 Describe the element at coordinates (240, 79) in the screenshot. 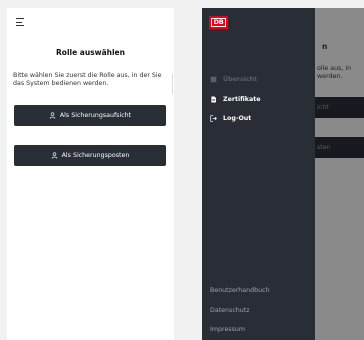

I see `nav-item-label: Übersicht` at that location.